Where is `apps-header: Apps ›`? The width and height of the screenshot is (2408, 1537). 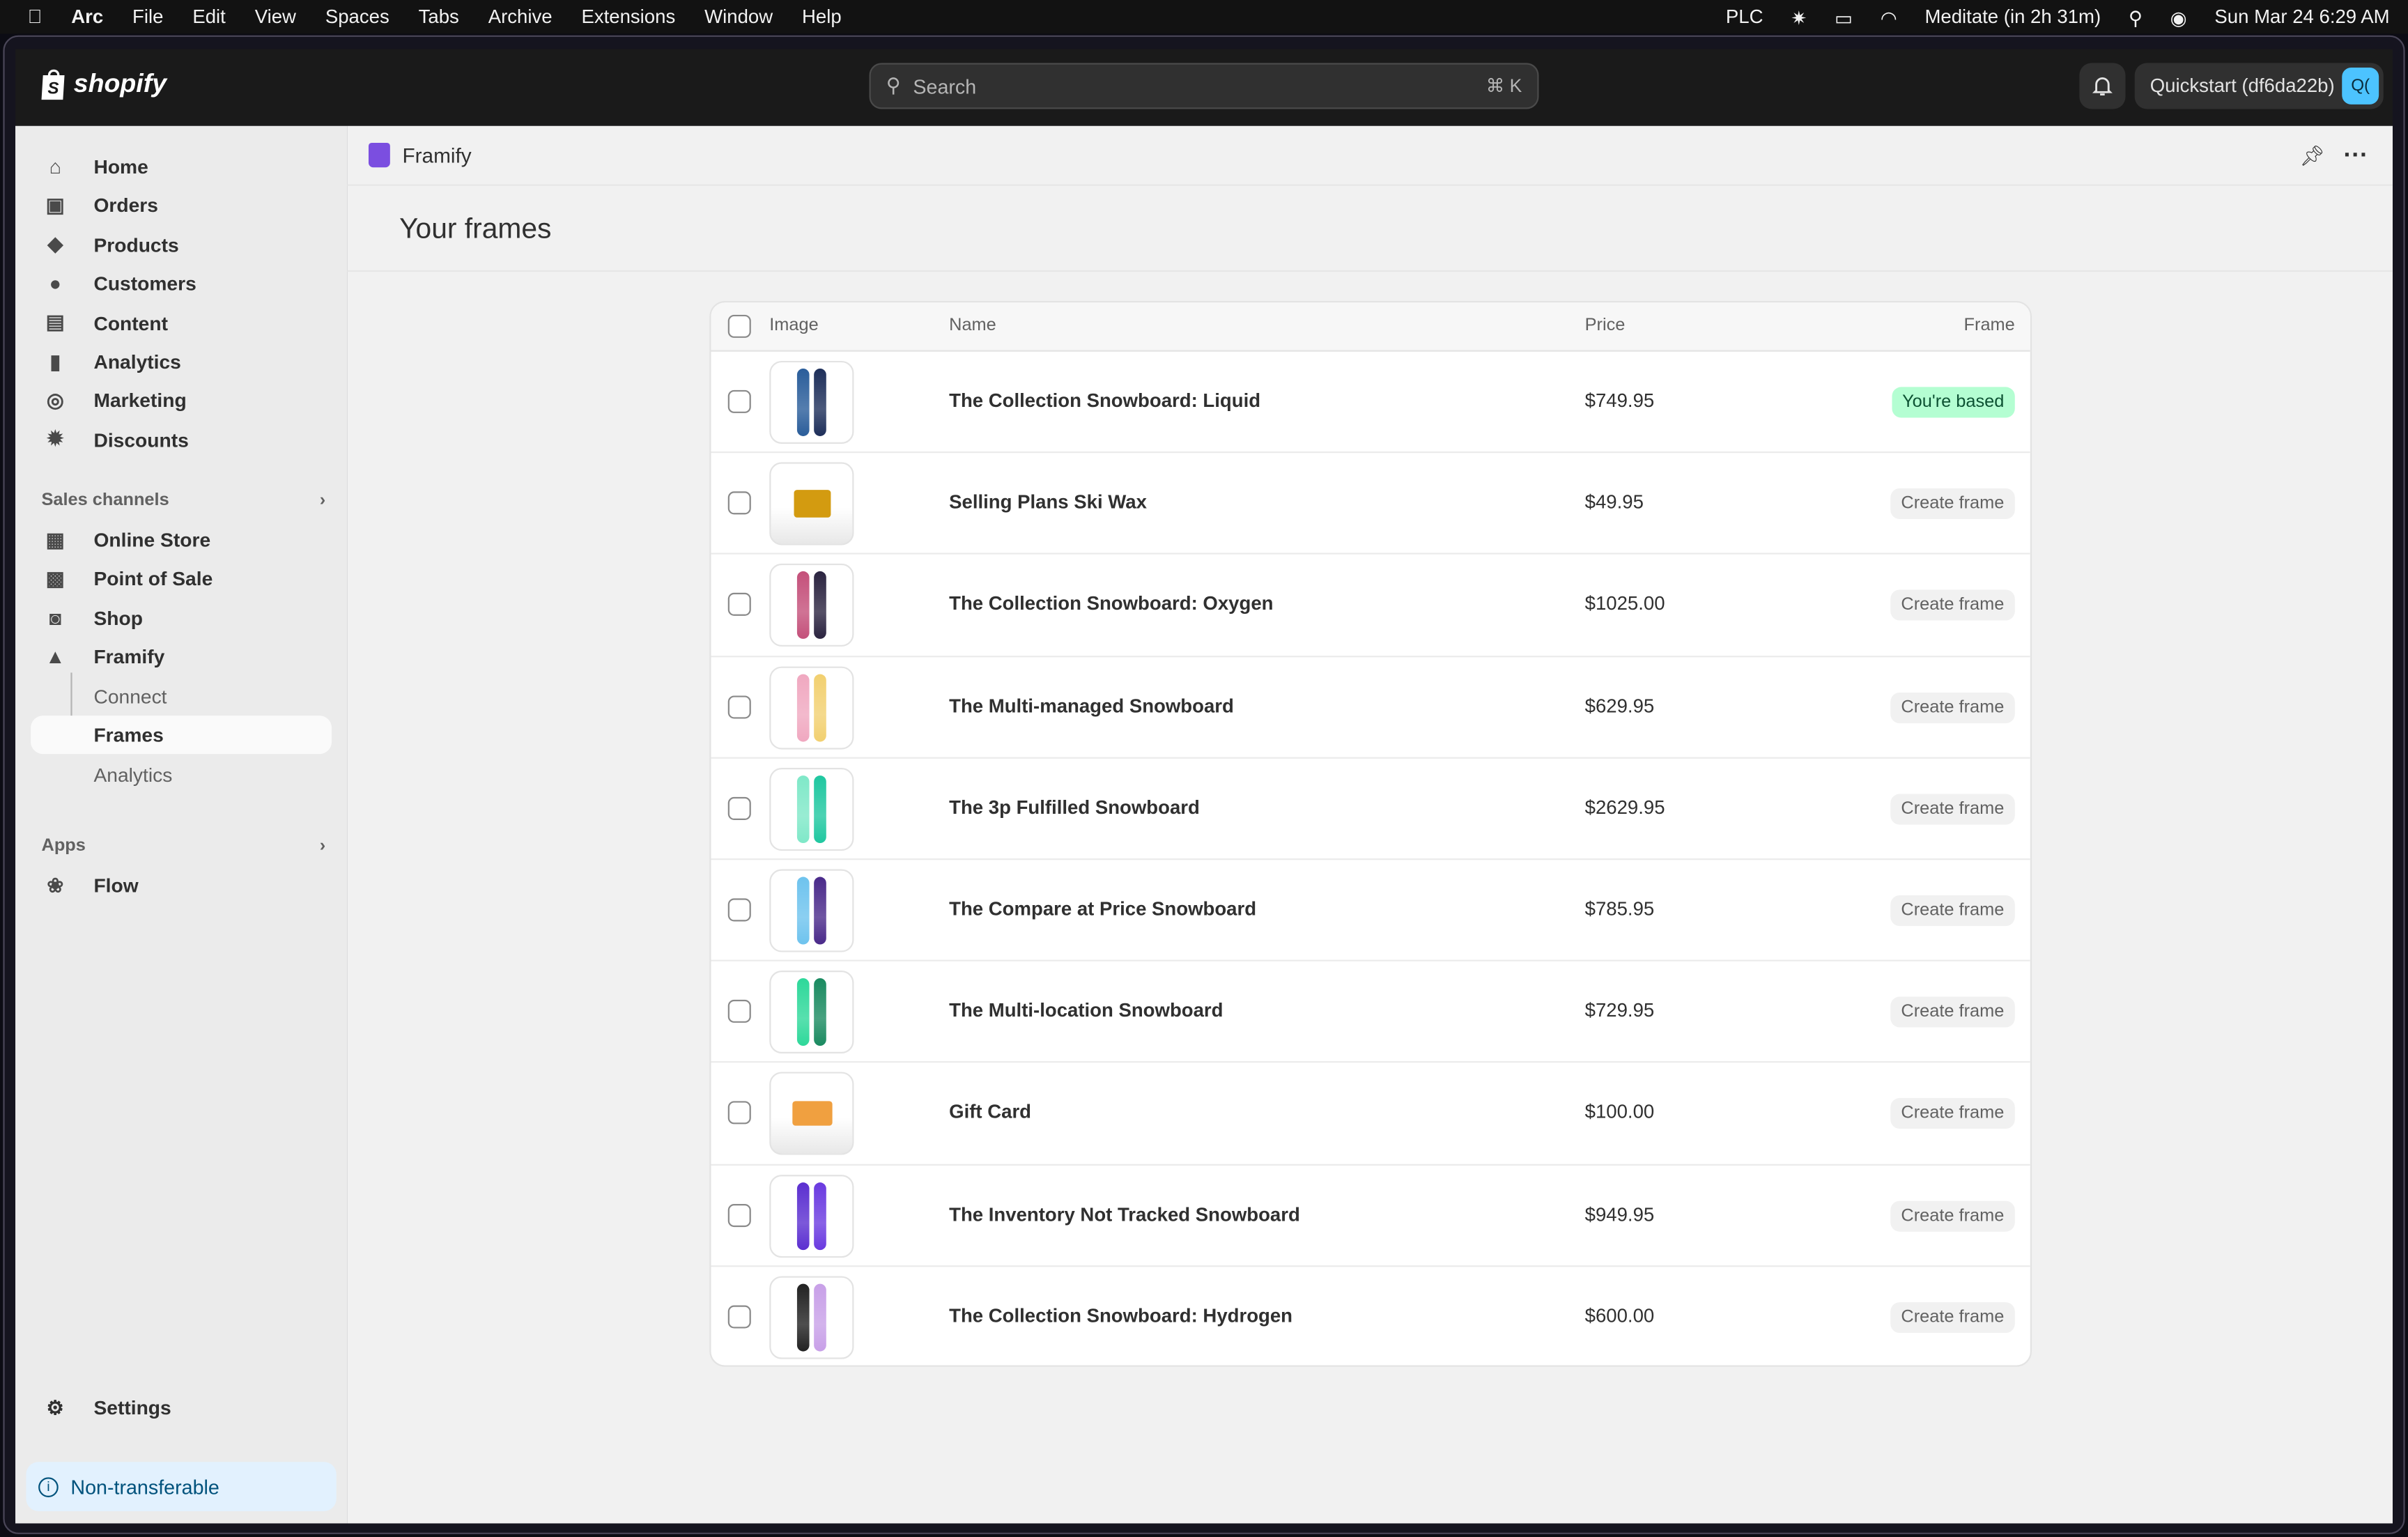
apps-header: Apps › is located at coordinates (184, 846).